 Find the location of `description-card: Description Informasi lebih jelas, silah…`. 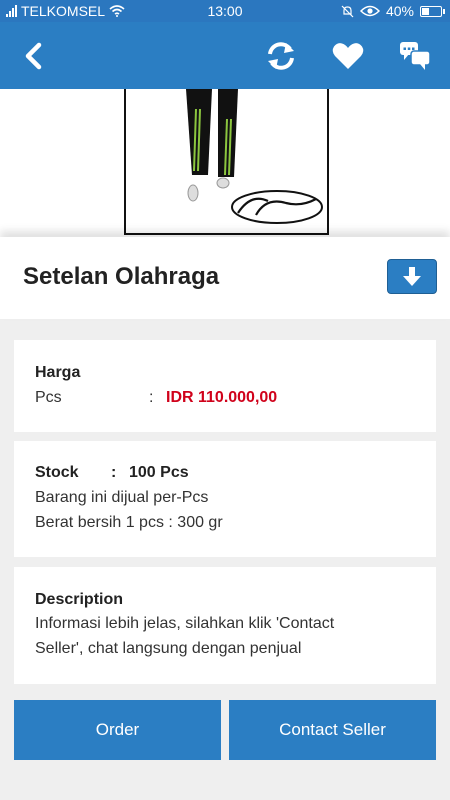

description-card: Description Informasi lebih jelas, silah… is located at coordinates (225, 625).